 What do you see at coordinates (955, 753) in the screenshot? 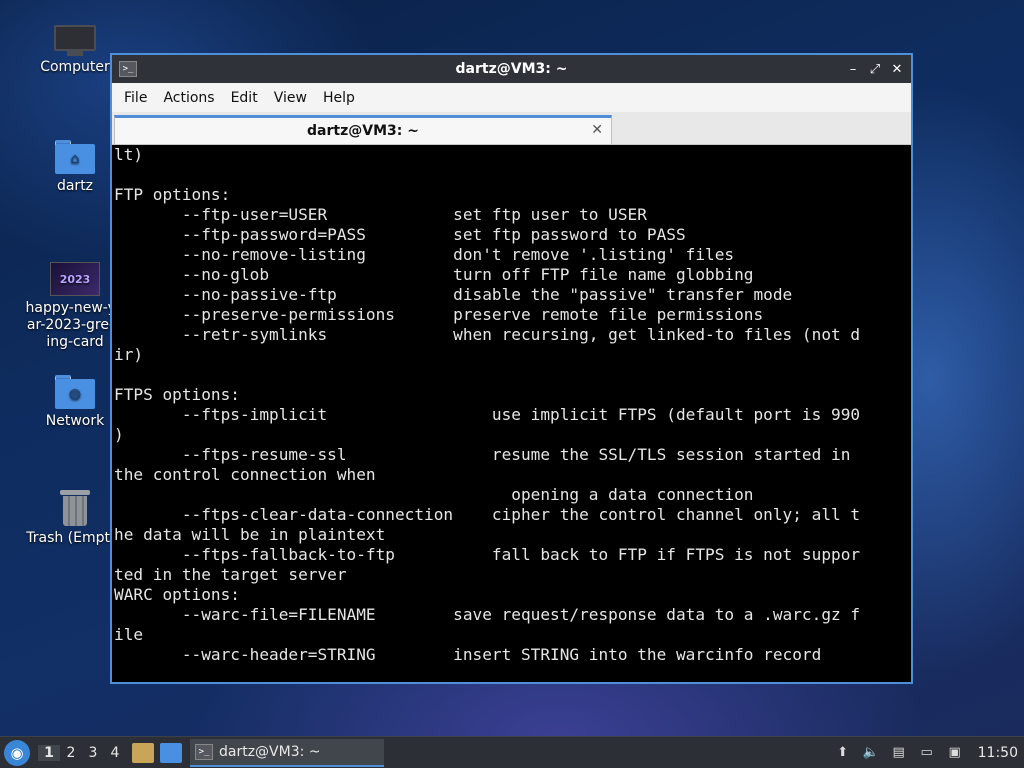
I see `notification-icon: ▣` at bounding box center [955, 753].